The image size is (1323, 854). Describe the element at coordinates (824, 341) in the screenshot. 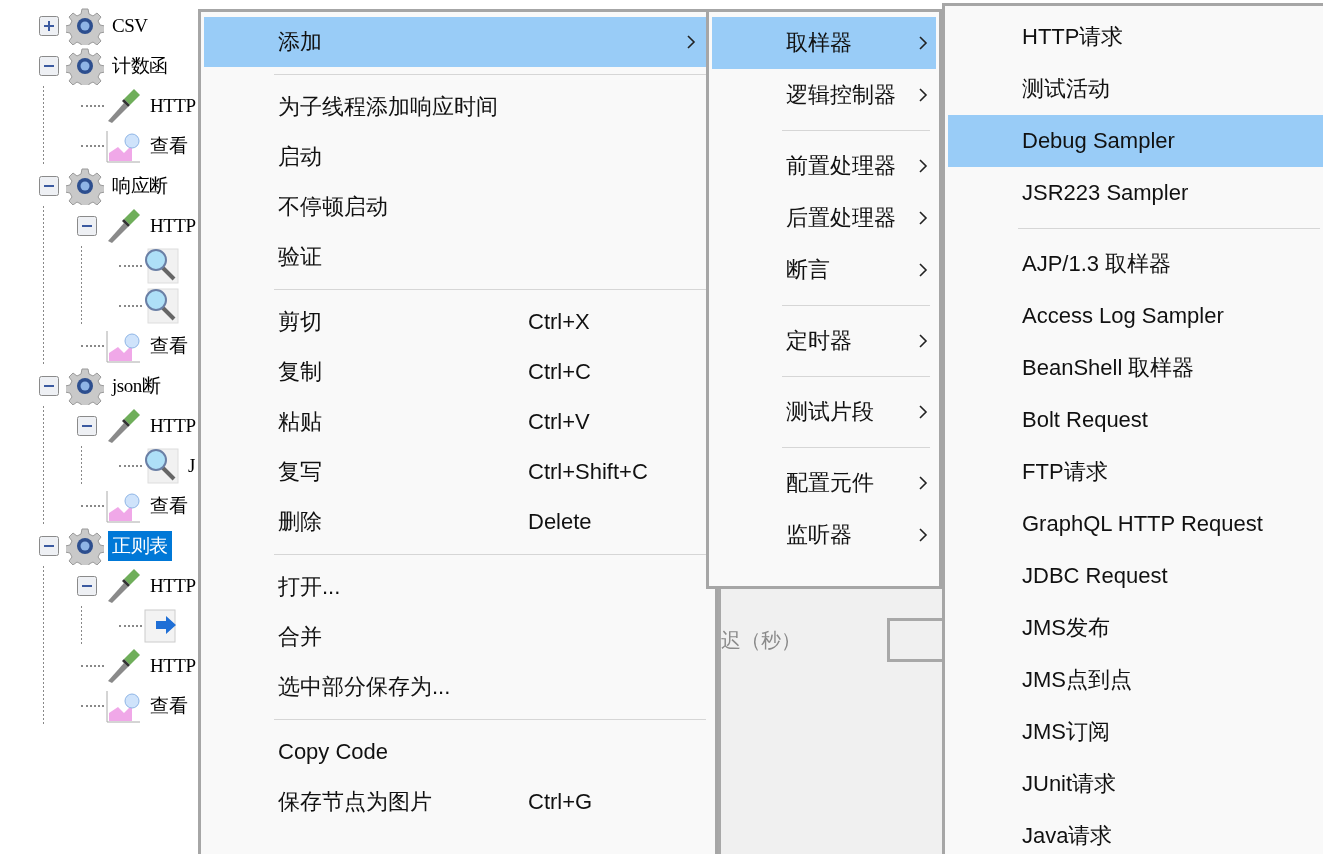

I see `menu-item: 定时器` at that location.